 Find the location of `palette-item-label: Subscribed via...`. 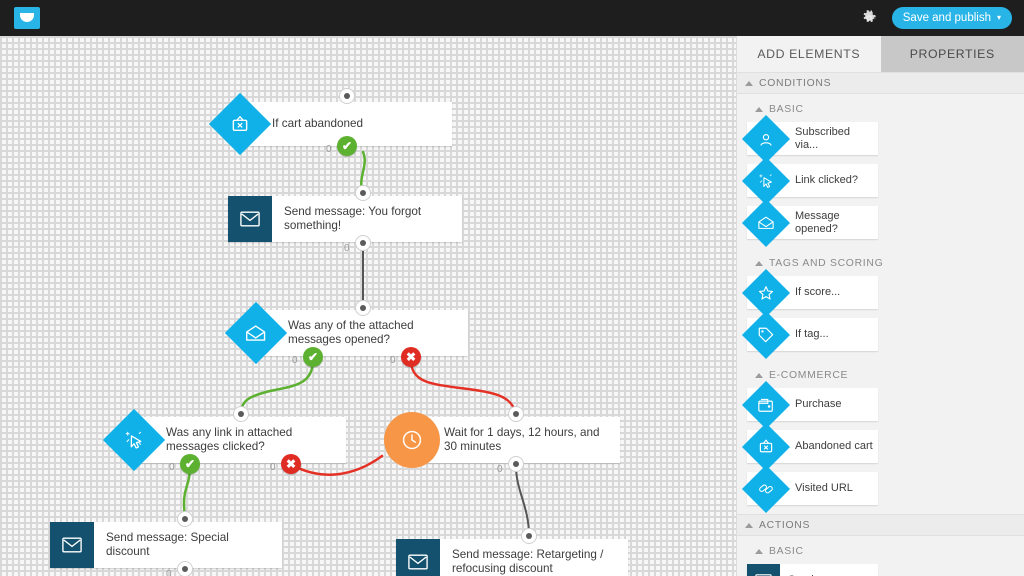

palette-item-label: Subscribed via... is located at coordinates (823, 138).